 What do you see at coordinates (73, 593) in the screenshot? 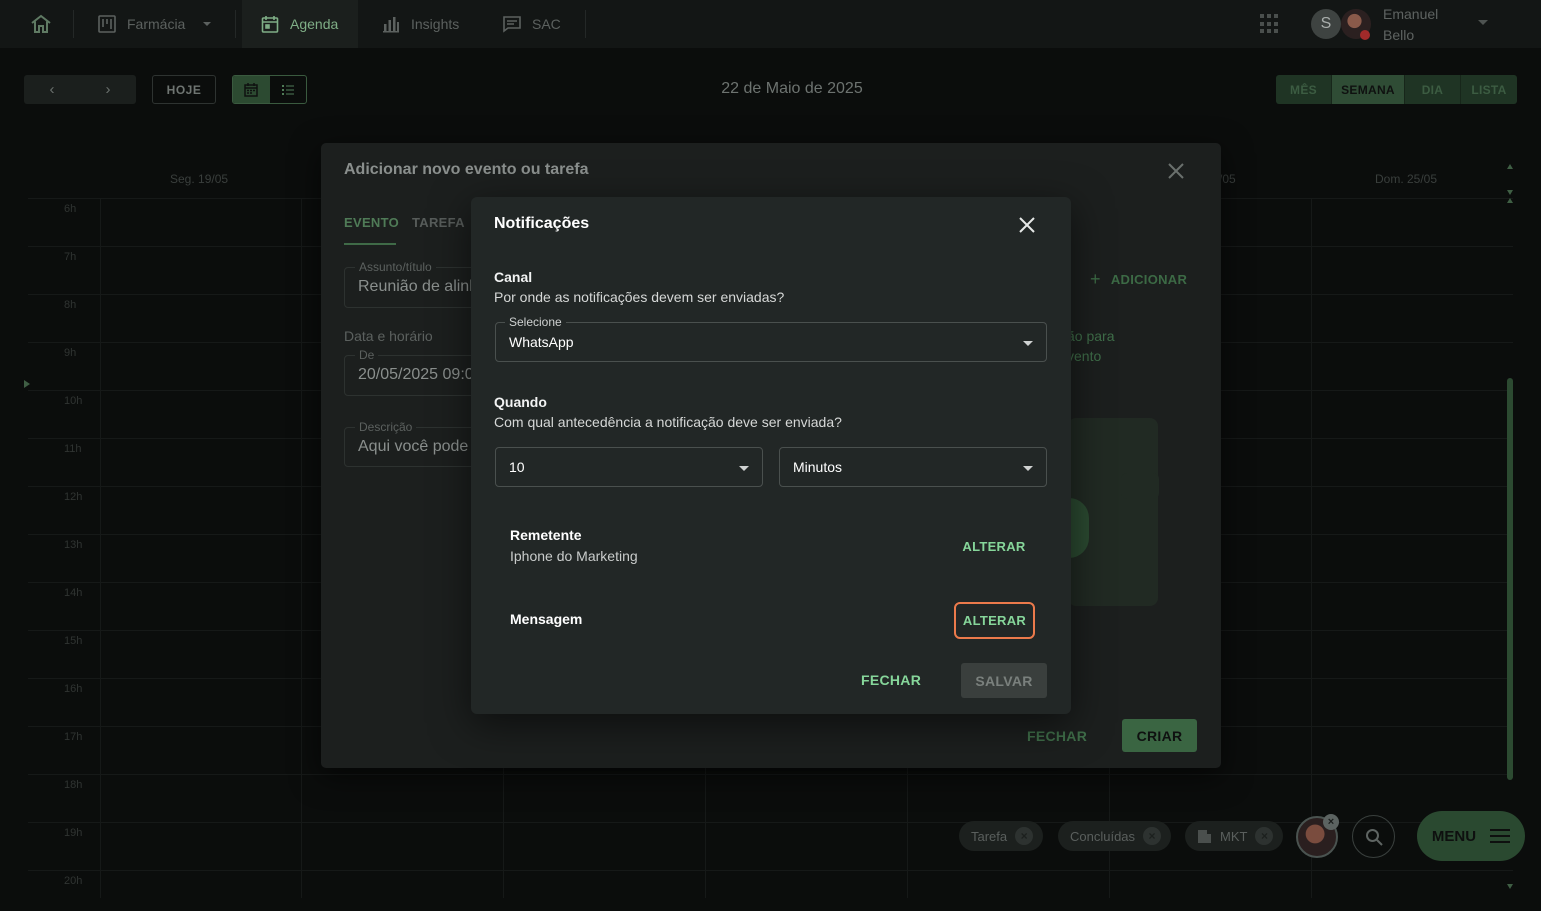
I see `hour-label: 14h` at bounding box center [73, 593].